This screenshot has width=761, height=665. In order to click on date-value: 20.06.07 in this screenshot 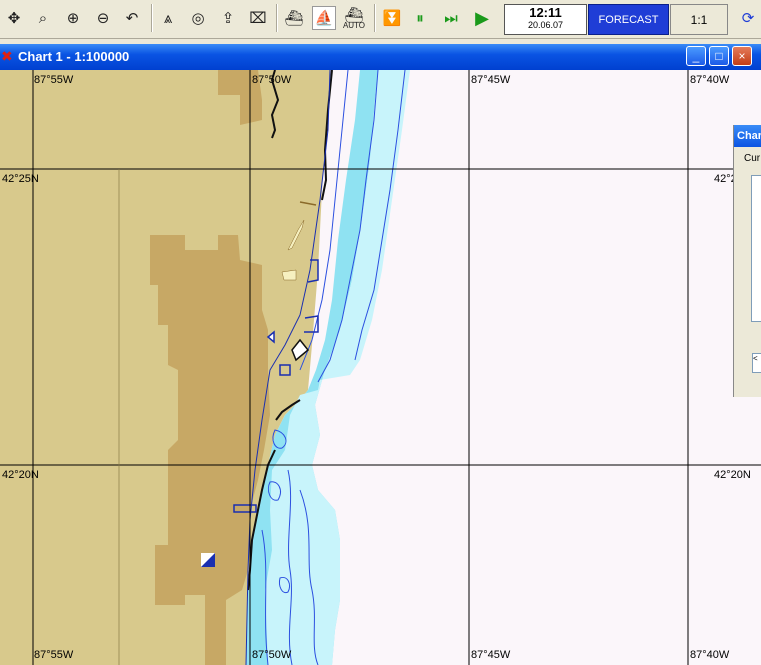, I will do `click(545, 25)`.